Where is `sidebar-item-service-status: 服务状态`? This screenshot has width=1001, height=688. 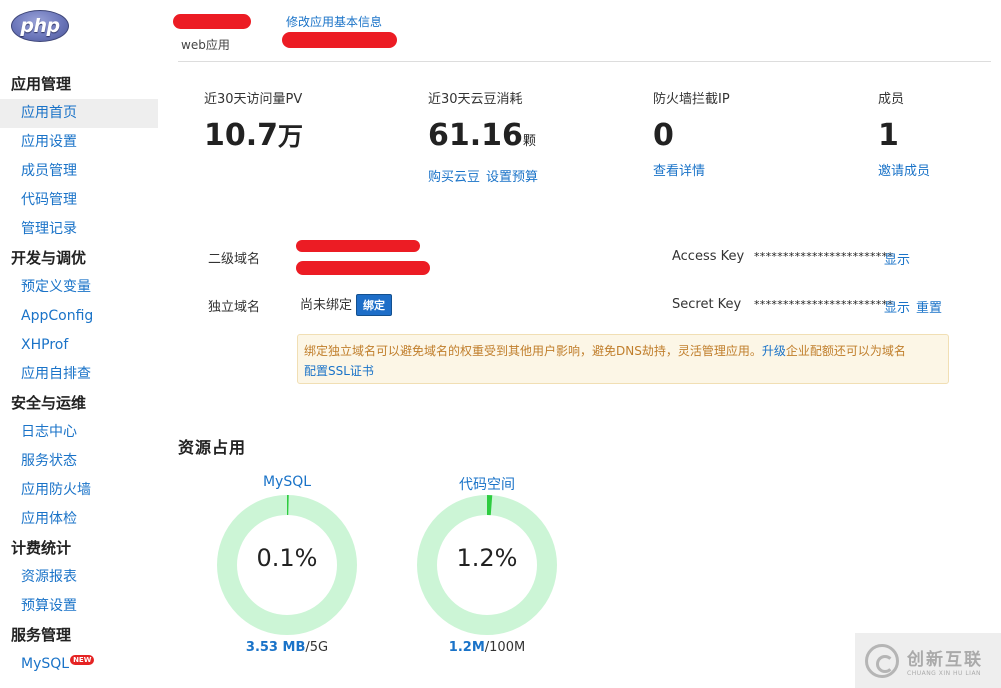
sidebar-item-service-status: 服务状态 is located at coordinates (79, 461).